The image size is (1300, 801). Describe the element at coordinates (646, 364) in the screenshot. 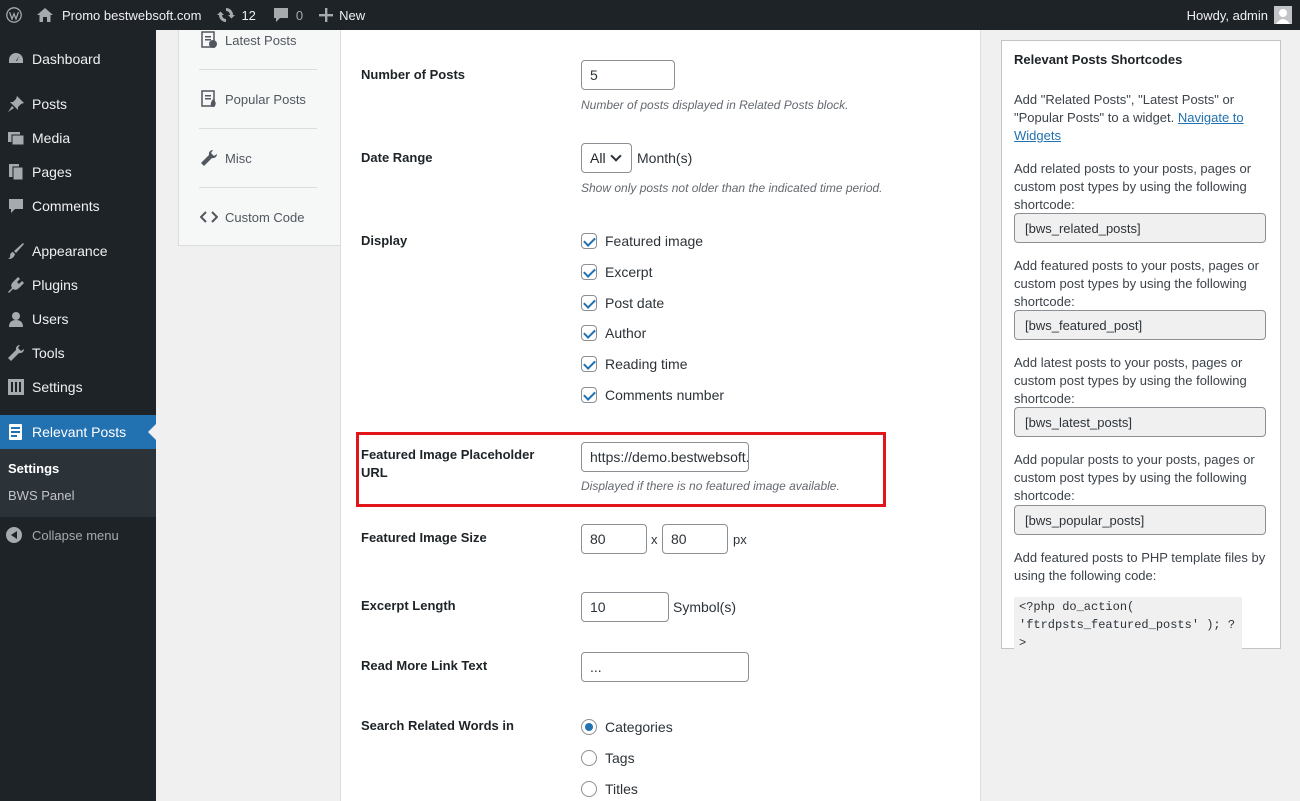

I see `checkbox-label: Reading time` at that location.